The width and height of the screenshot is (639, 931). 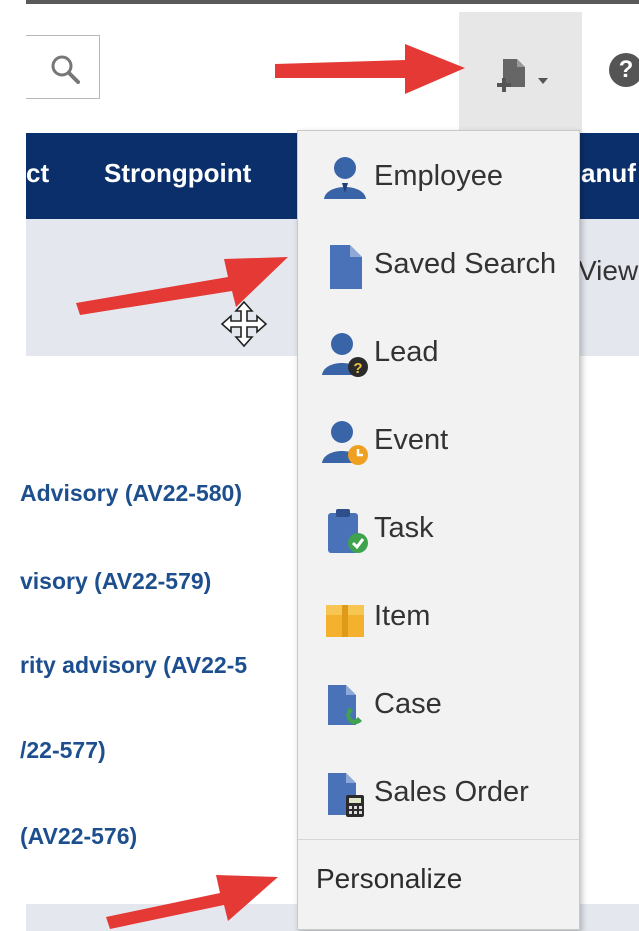 I want to click on menu-item-task: Task, so click(x=446, y=530).